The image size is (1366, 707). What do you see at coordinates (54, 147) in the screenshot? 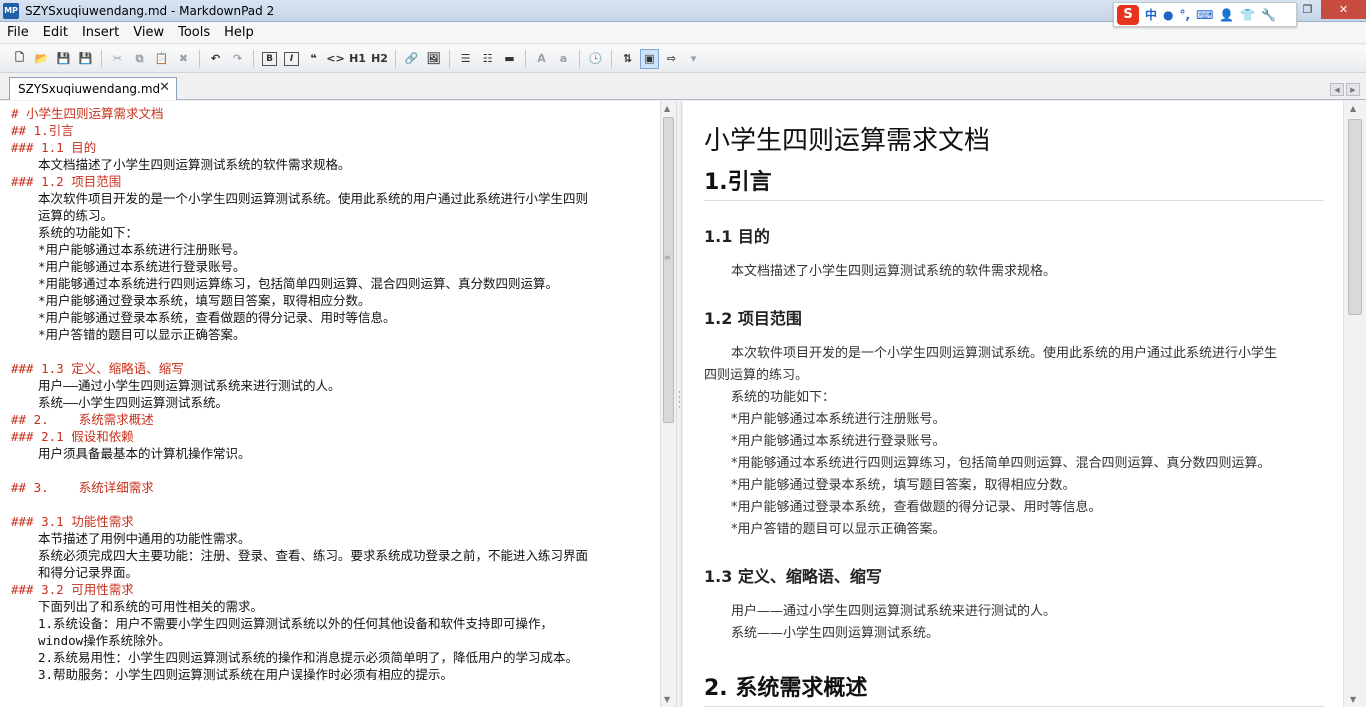
I see `editor-heading-line: ### 1.1 目的` at bounding box center [54, 147].